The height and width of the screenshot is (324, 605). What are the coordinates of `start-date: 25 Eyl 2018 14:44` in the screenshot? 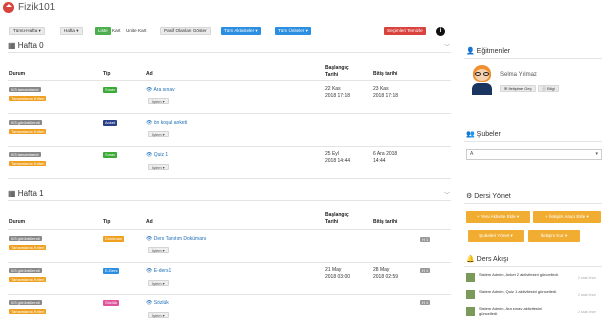 It's located at (338, 157).